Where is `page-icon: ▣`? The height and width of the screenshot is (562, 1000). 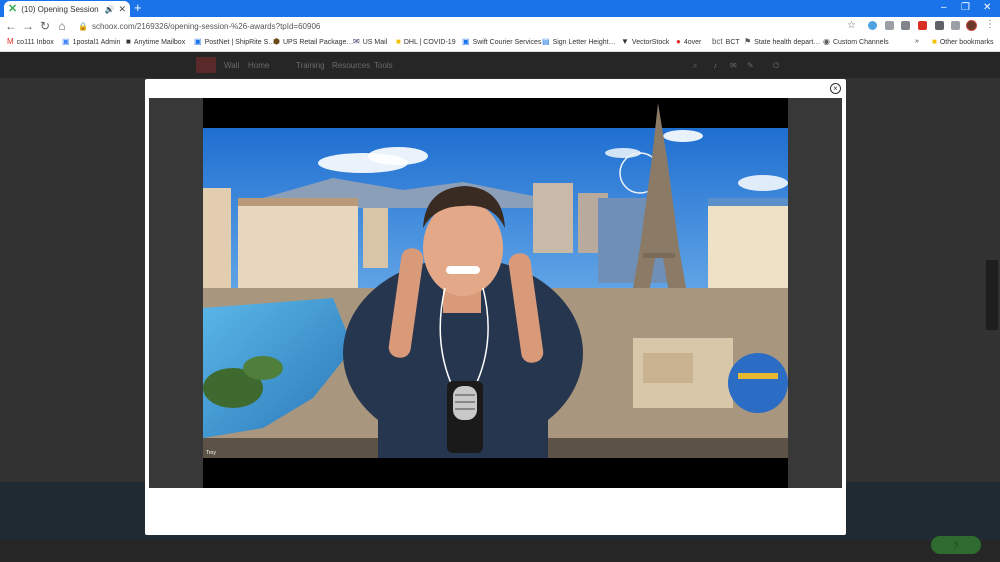
page-icon: ▣ is located at coordinates (66, 41).